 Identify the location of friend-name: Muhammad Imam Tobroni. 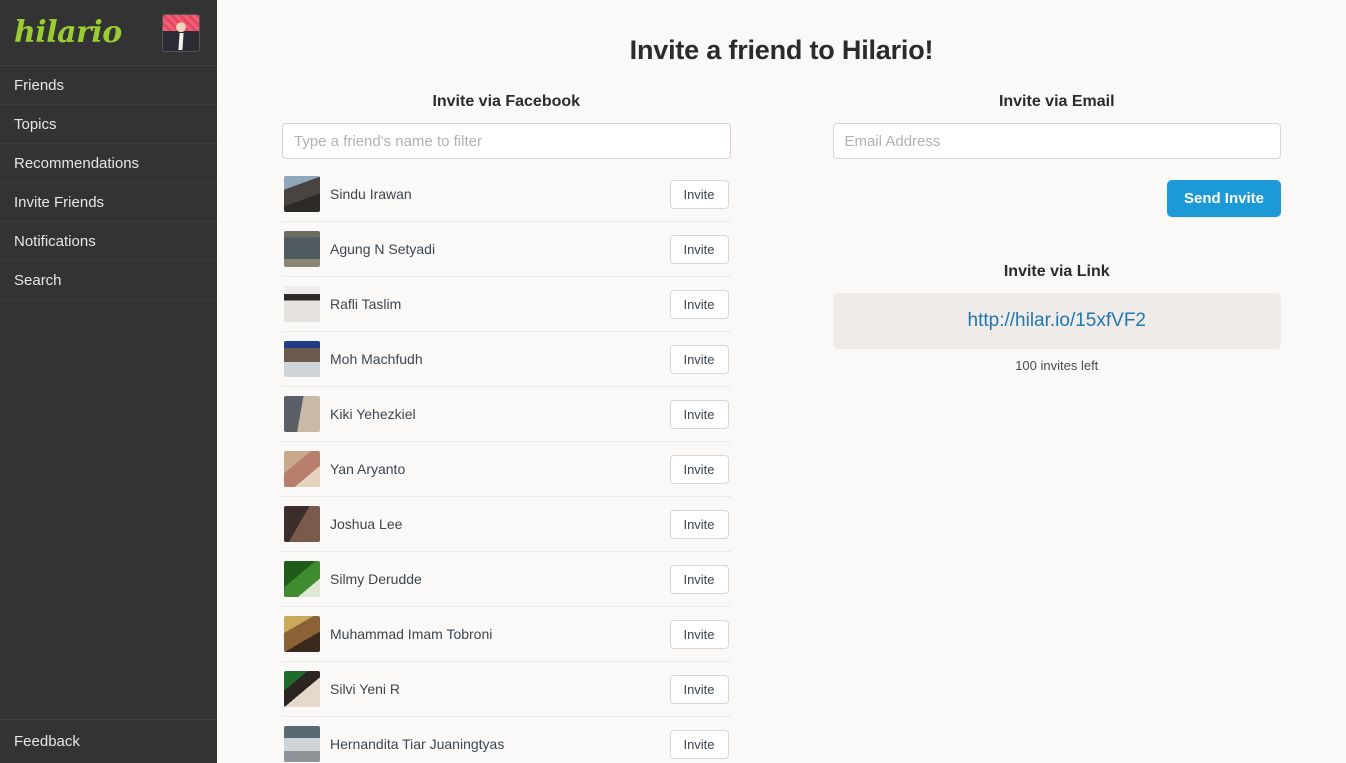
(411, 634).